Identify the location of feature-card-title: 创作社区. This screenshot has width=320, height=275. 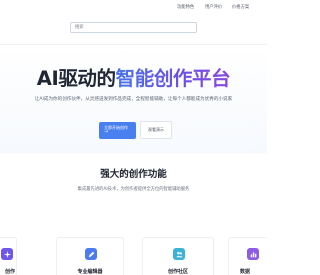
(177, 272).